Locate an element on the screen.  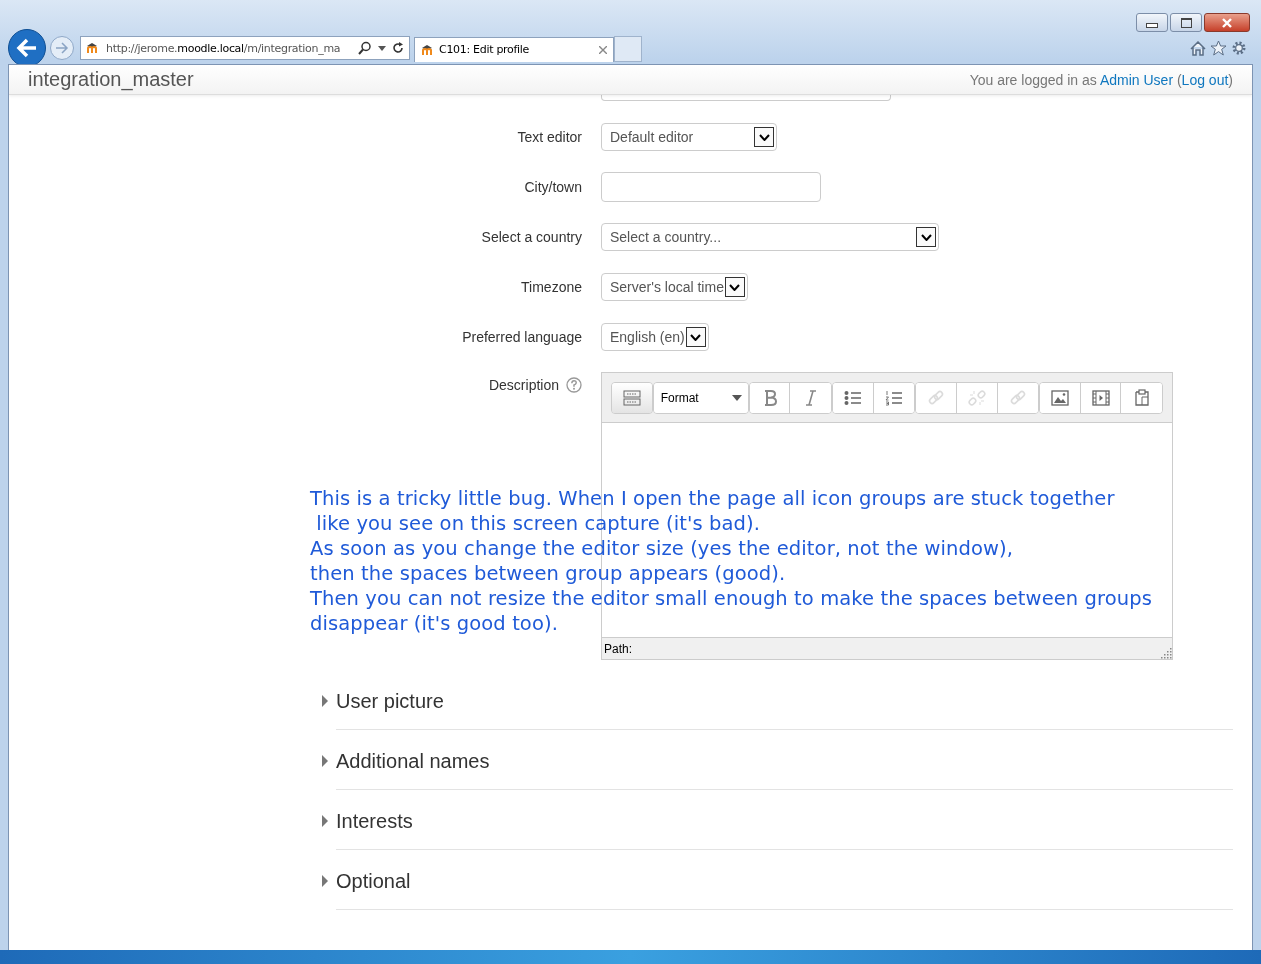
back-arrow-icon is located at coordinates (27, 48).